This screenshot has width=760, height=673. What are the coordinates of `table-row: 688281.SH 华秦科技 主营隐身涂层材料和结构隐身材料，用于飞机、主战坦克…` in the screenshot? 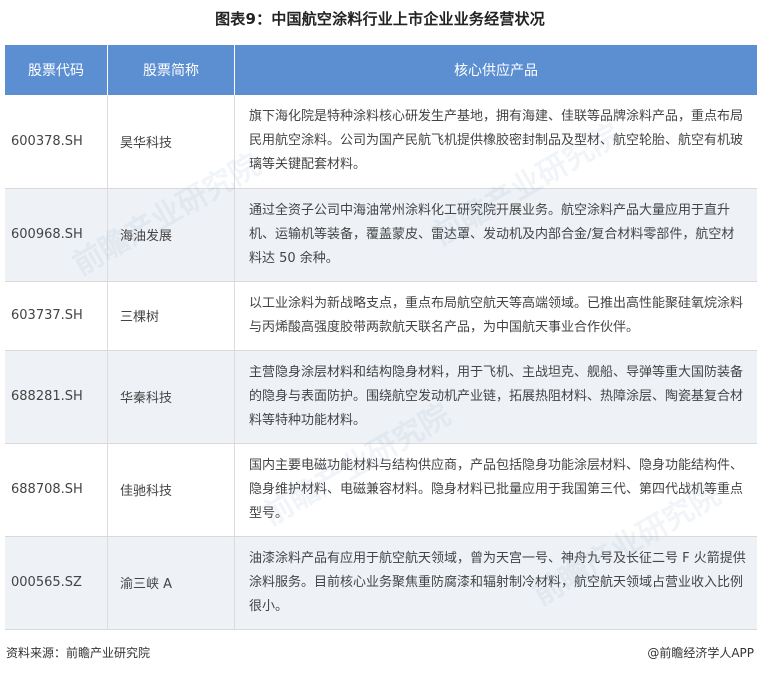 It's located at (381, 397).